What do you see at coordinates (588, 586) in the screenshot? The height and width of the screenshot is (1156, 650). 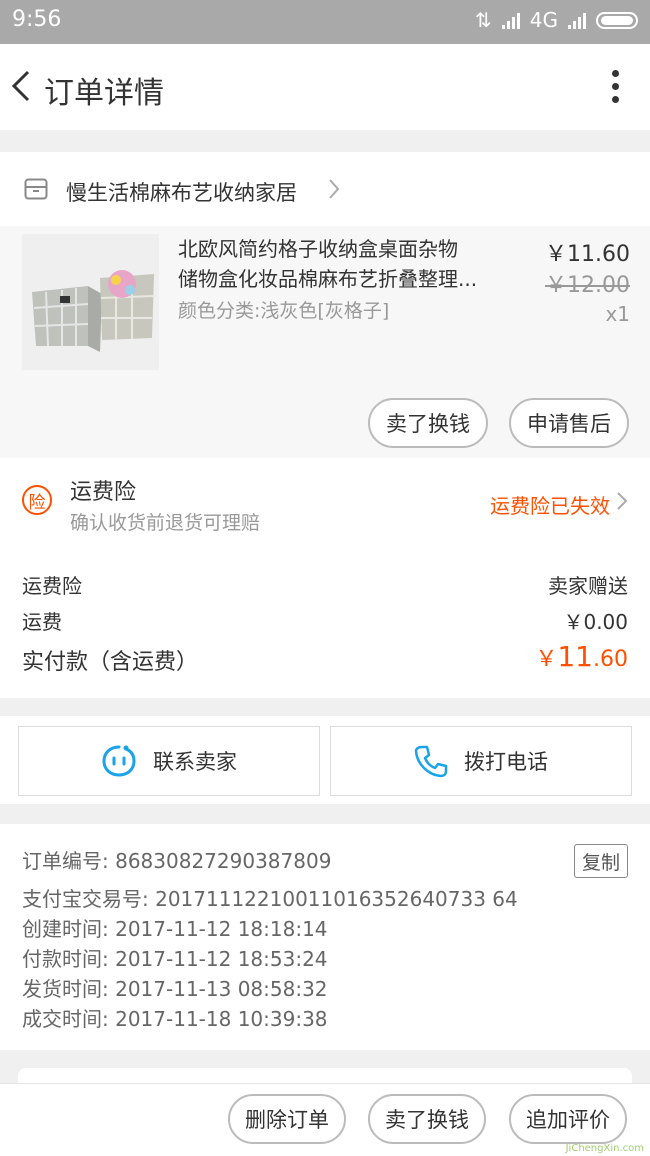 I see `summary-row-value: 卖家赠送` at bounding box center [588, 586].